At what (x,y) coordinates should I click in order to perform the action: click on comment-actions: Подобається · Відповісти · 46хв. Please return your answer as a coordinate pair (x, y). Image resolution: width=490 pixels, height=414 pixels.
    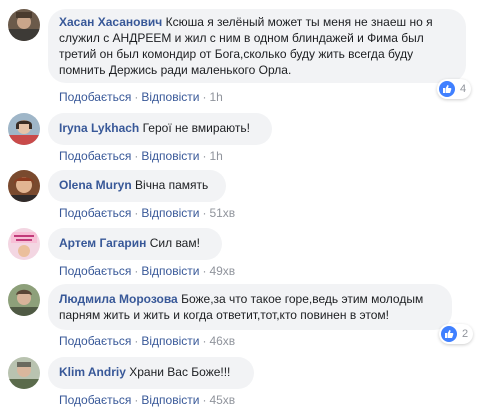
    Looking at the image, I should click on (147, 341).